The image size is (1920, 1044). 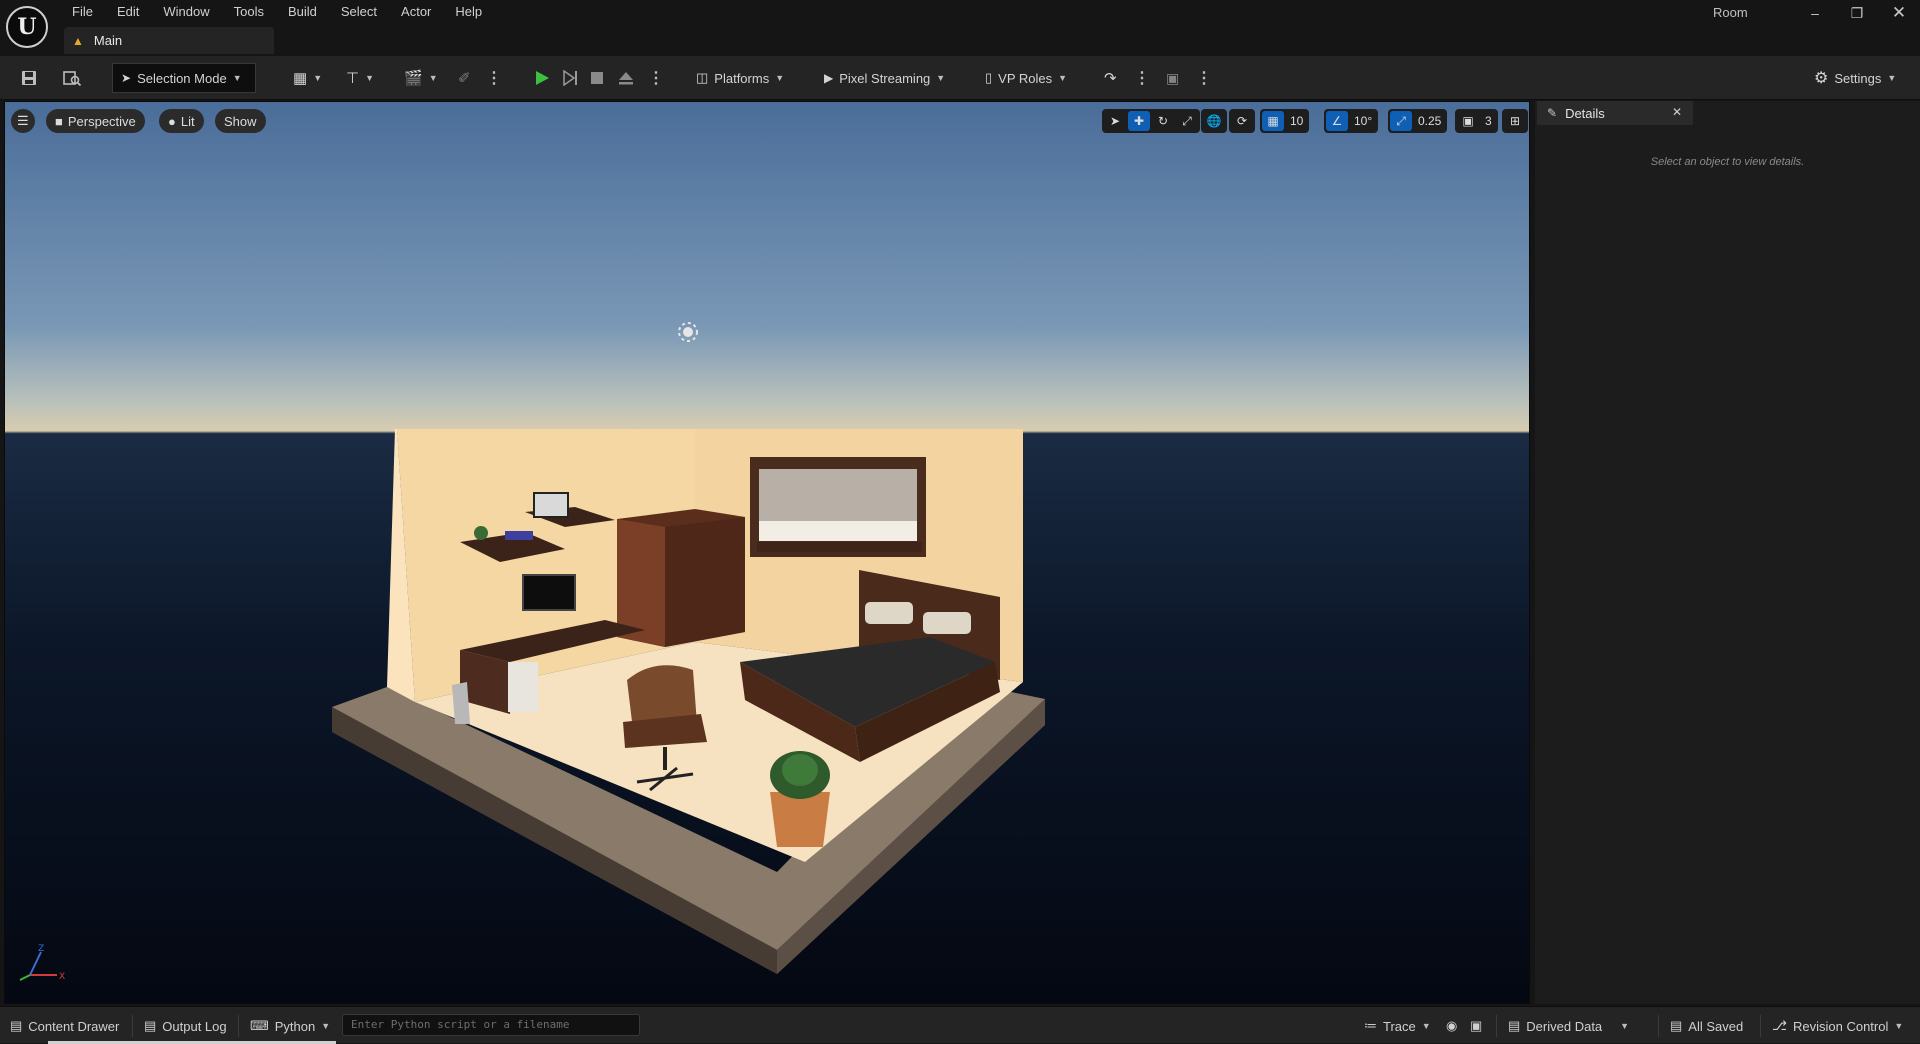 What do you see at coordinates (359, 12) in the screenshot?
I see `menu-select: Select` at bounding box center [359, 12].